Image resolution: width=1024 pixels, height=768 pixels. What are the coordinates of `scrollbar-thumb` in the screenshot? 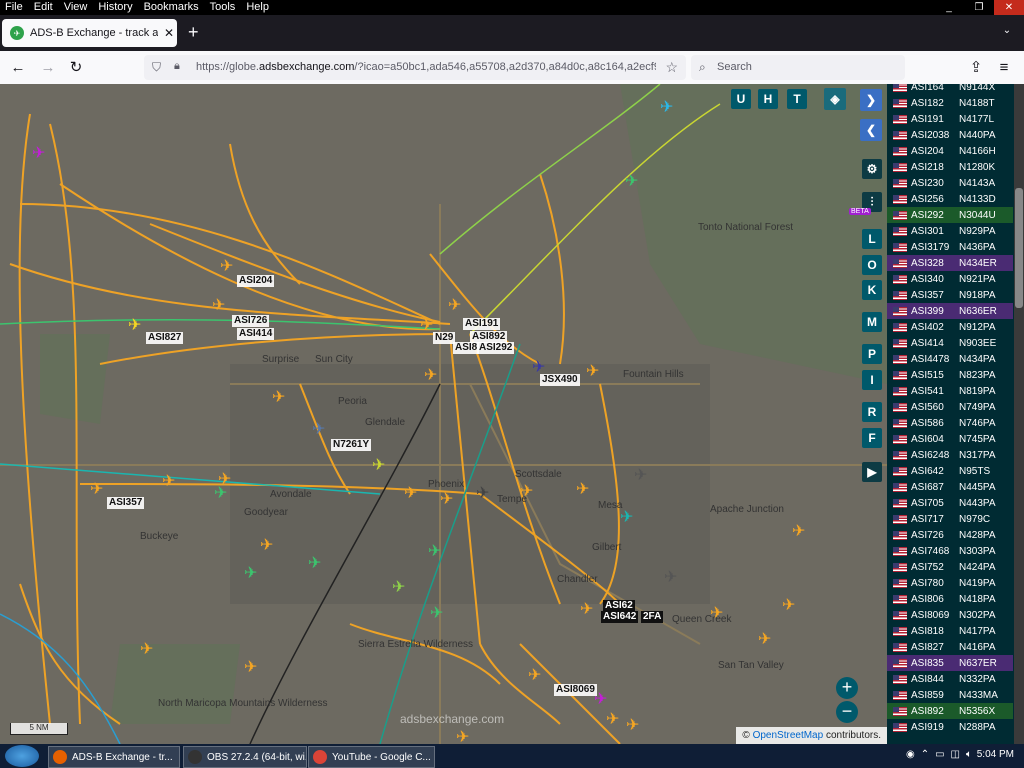 It's located at (1019, 248).